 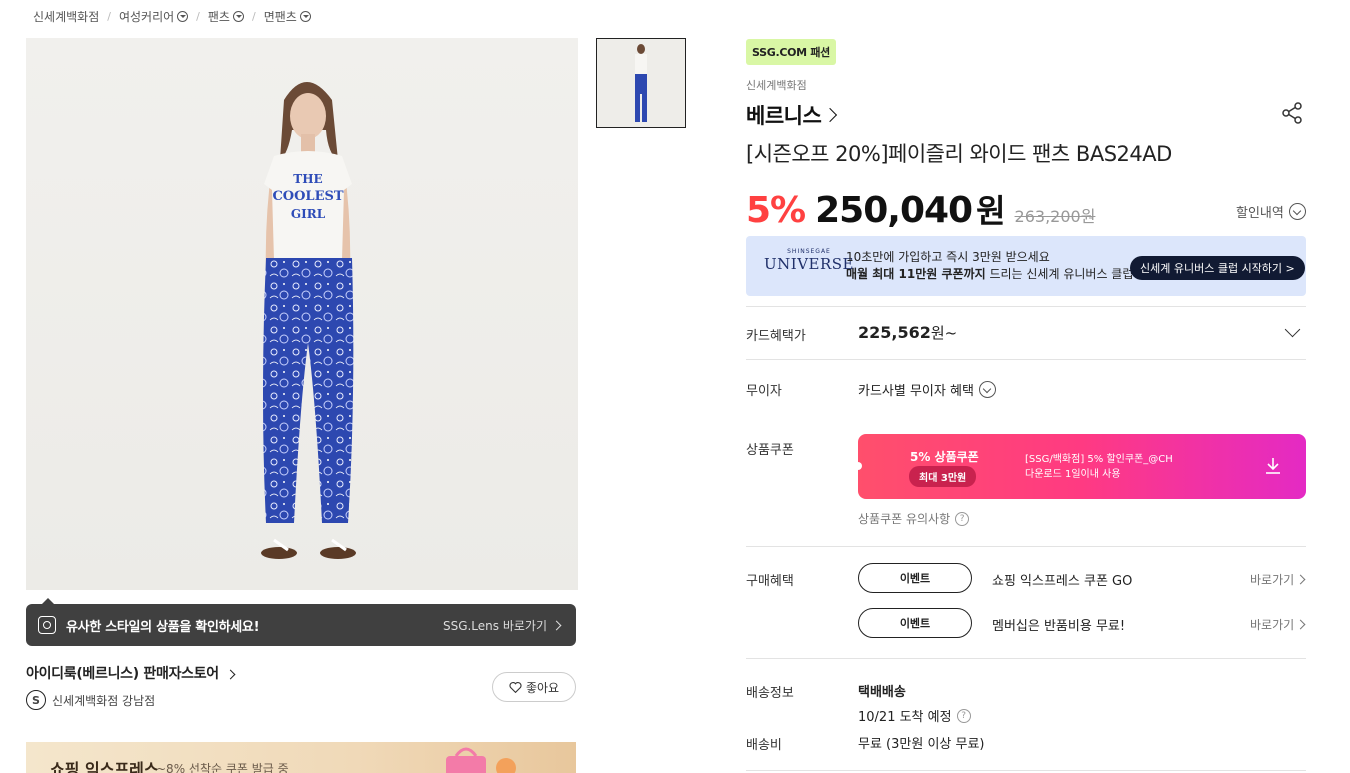 I want to click on breadcrumb-item-women-career: 여성커리어, so click(x=154, y=16).